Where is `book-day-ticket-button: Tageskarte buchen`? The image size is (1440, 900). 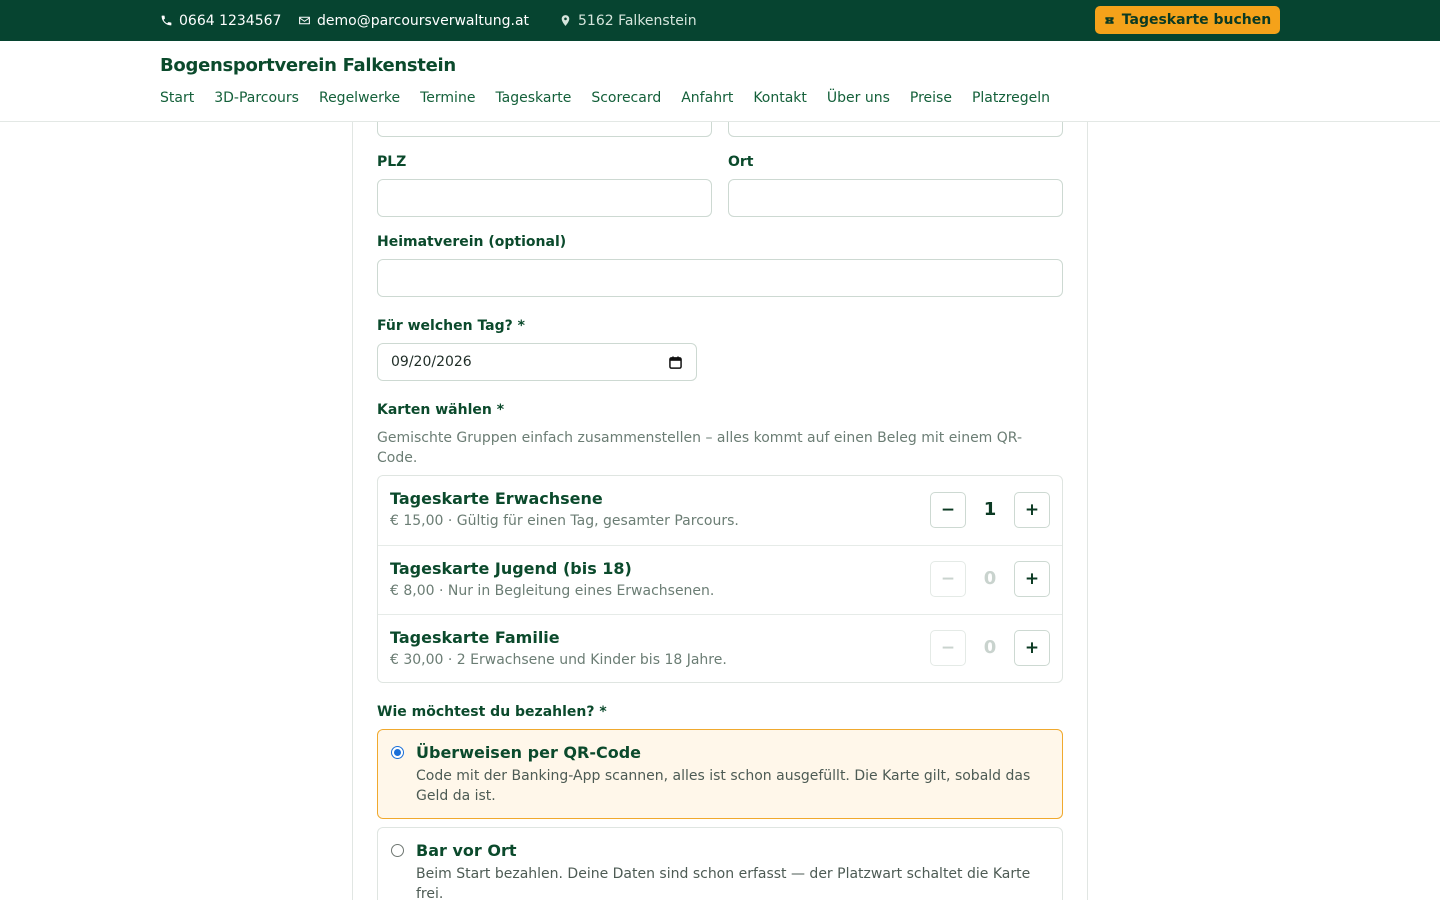 book-day-ticket-button: Tageskarte buchen is located at coordinates (1187, 20).